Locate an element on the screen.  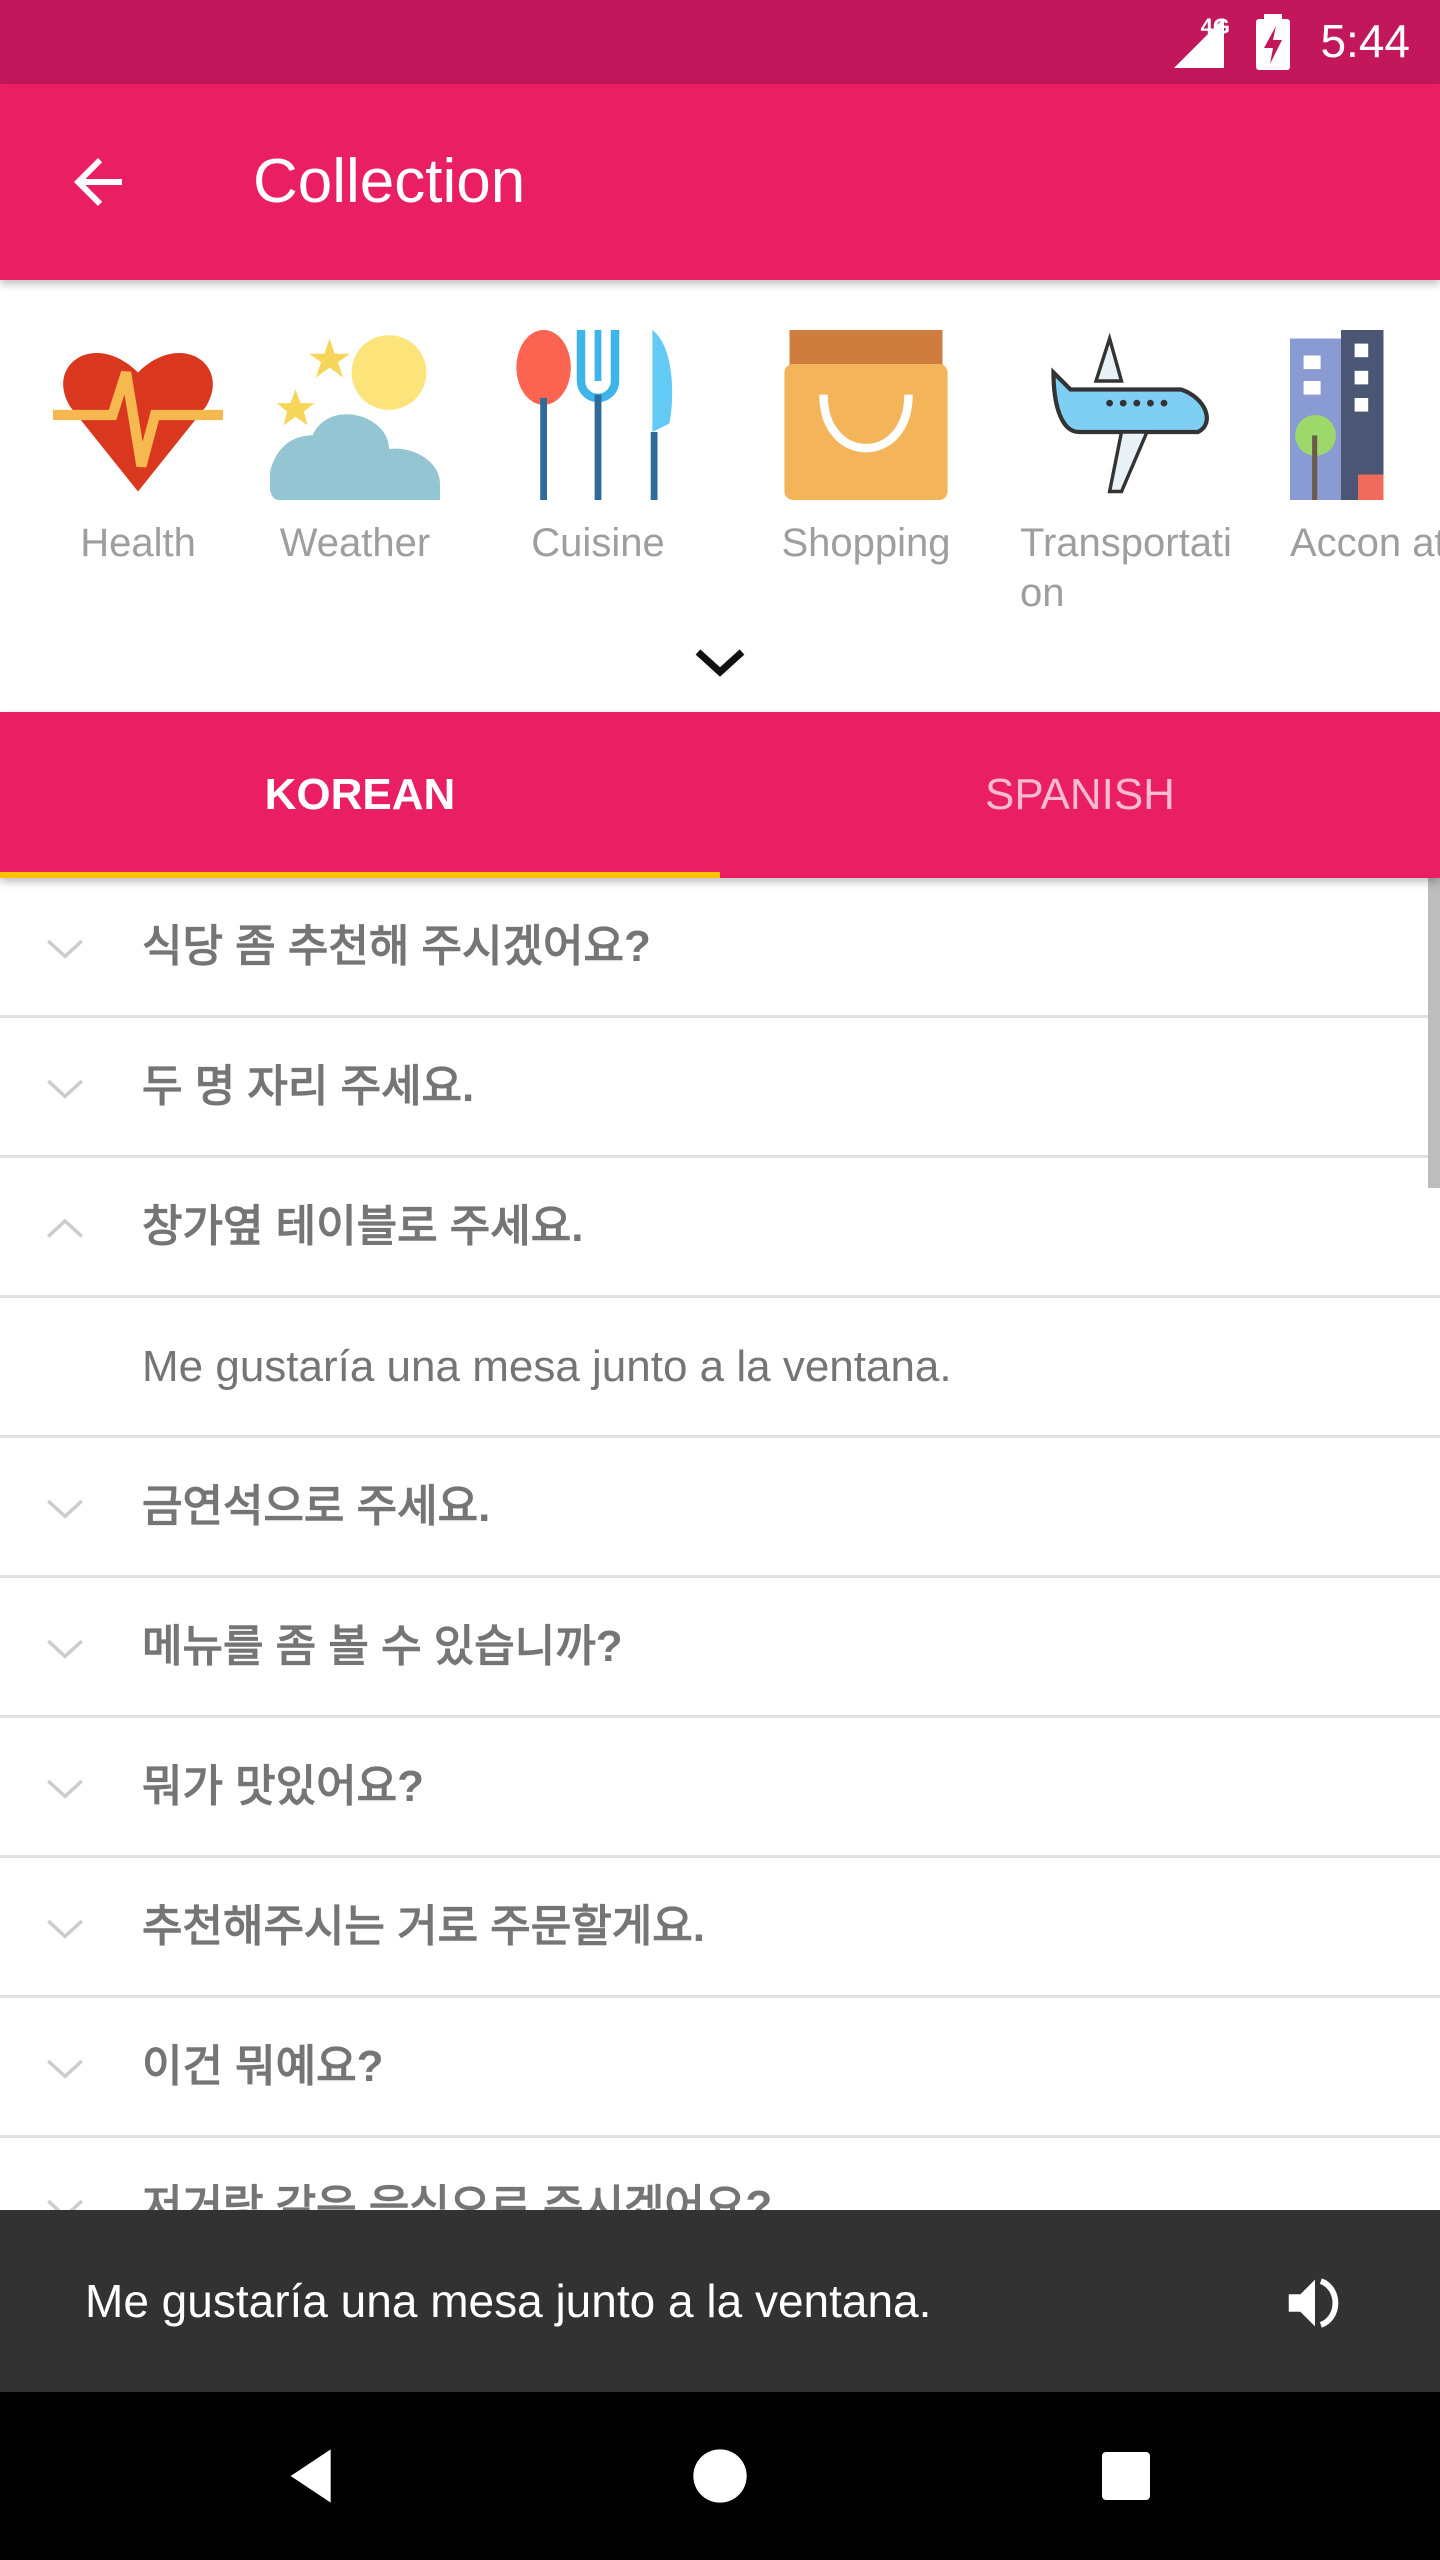
category-weather: Weather is located at coordinates (355, 449).